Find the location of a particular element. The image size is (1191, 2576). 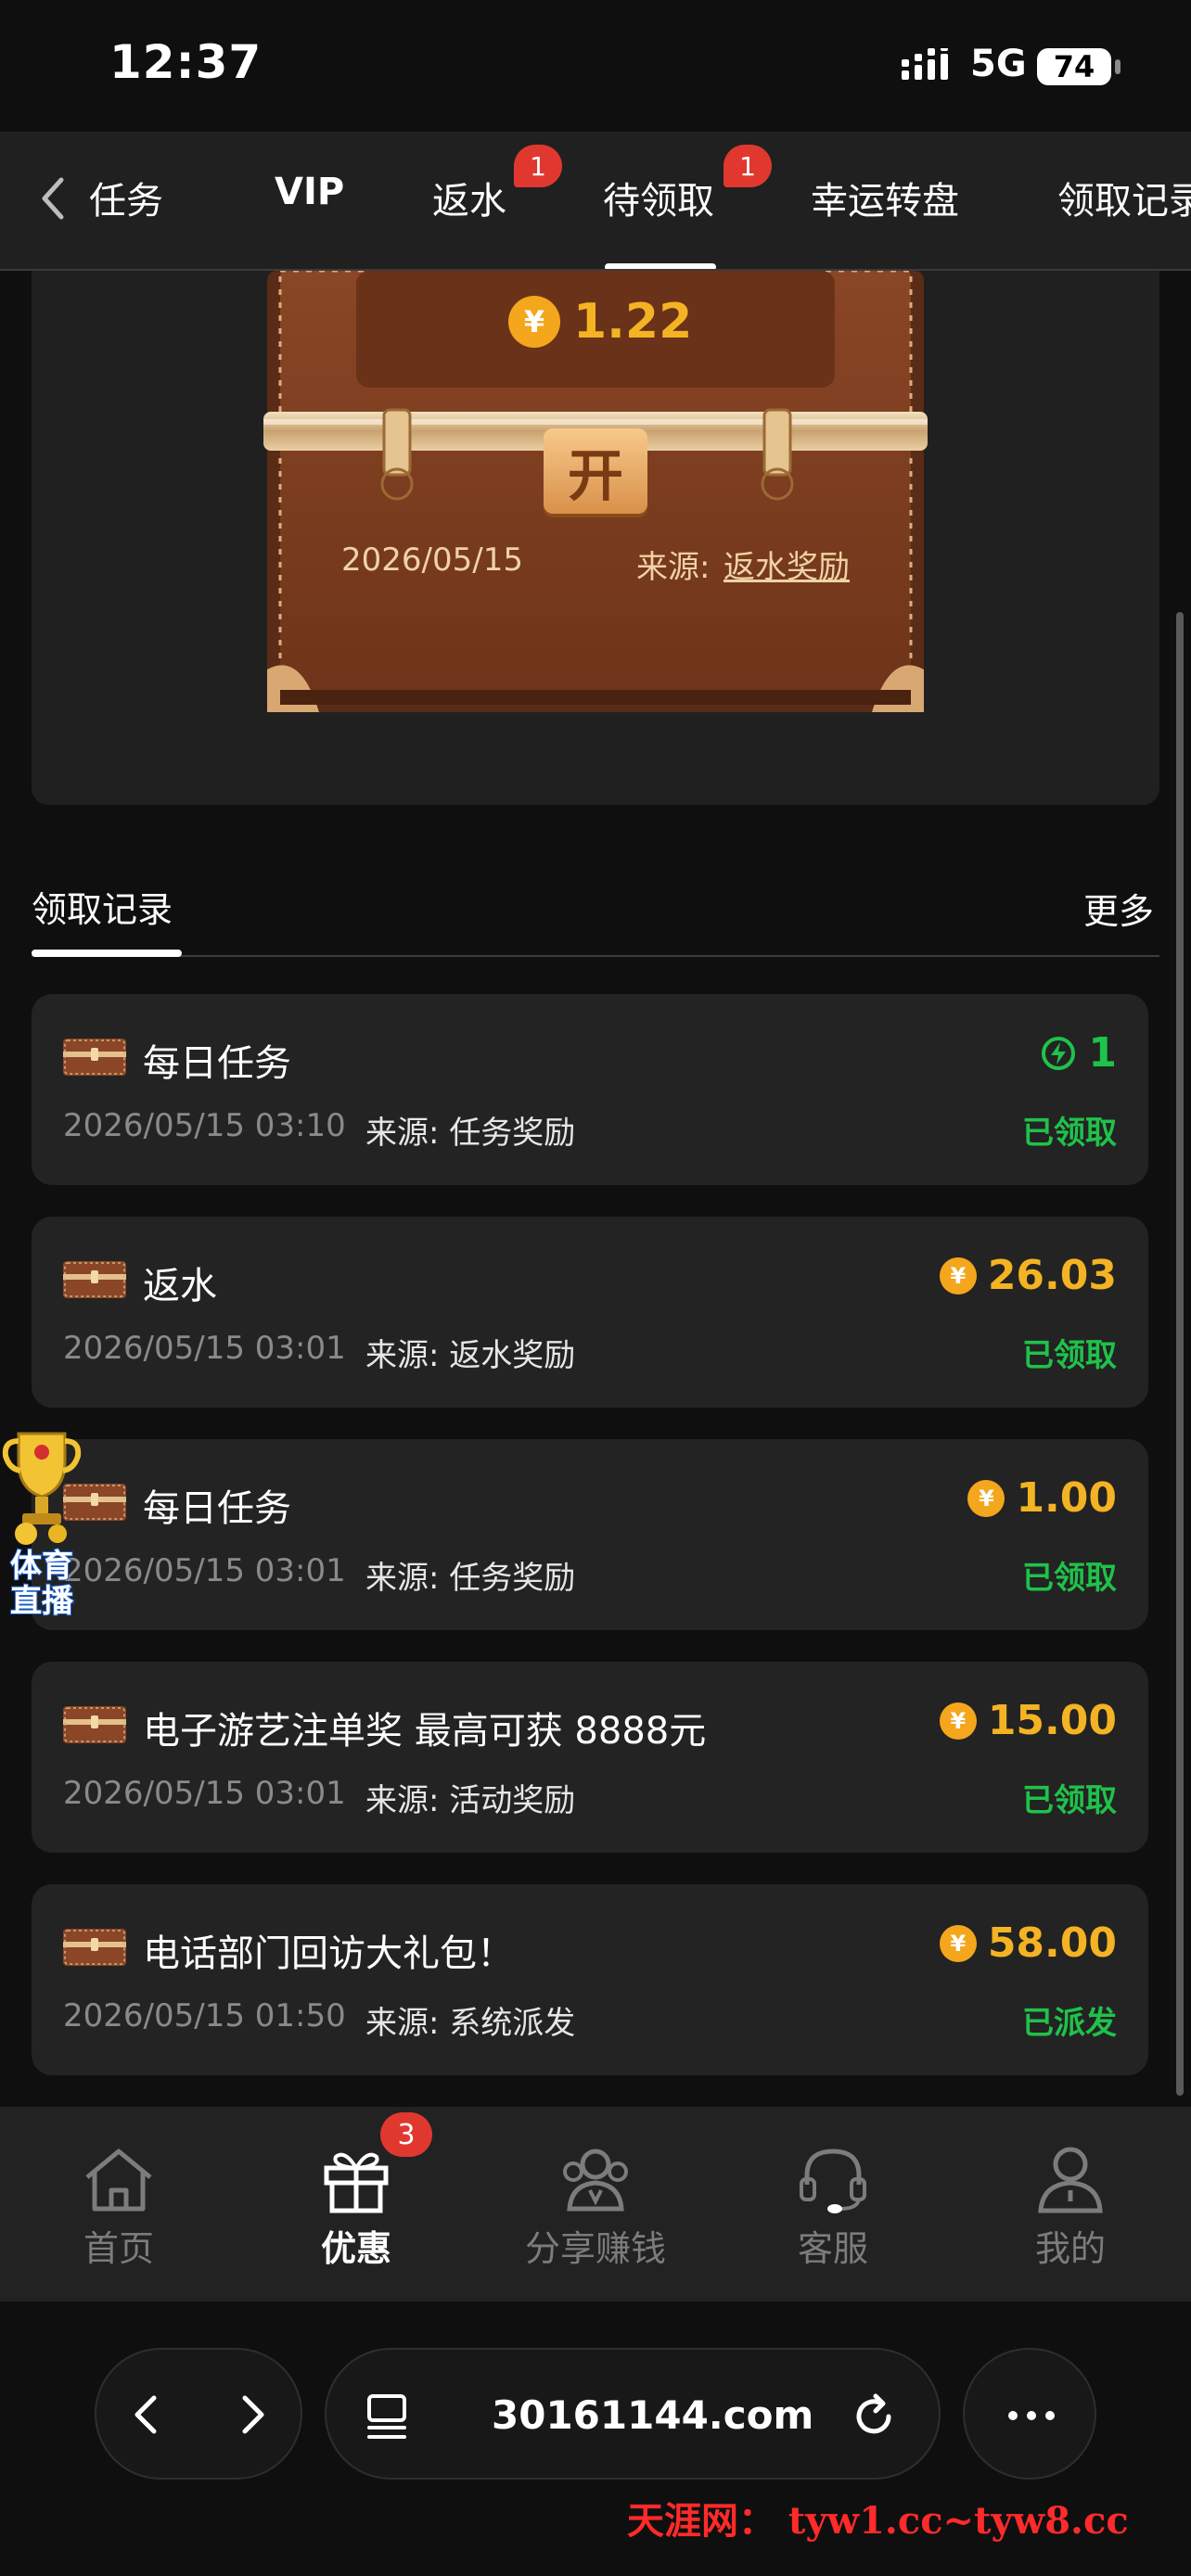

chest-amount-value: 1.22 is located at coordinates (633, 322).